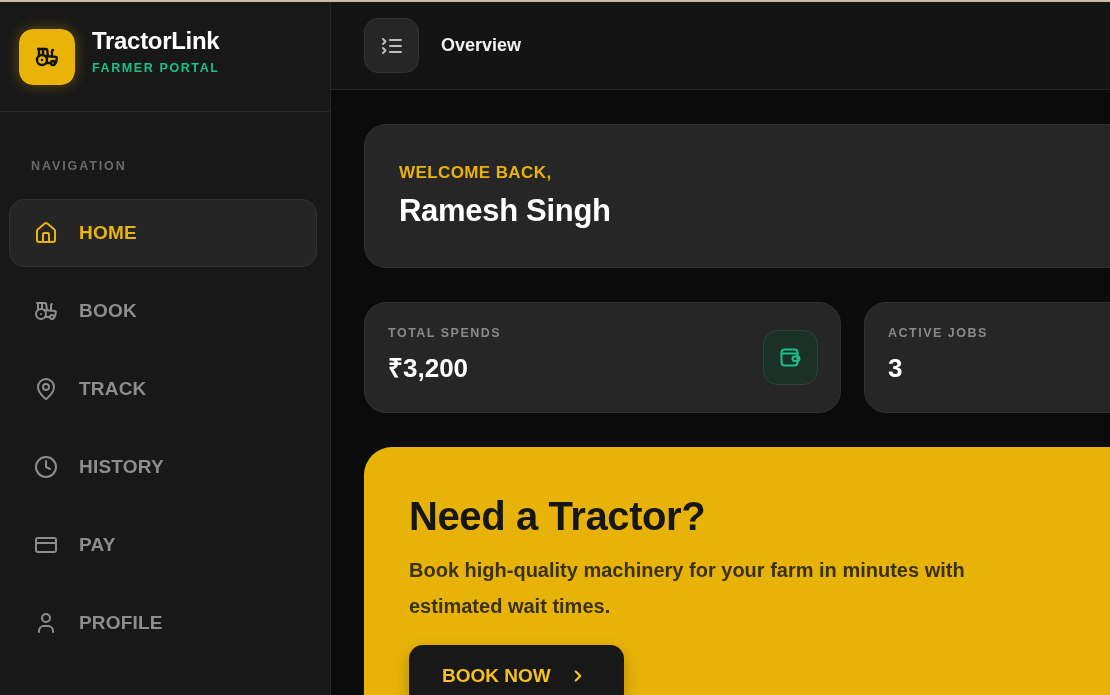 This screenshot has width=1110, height=695. What do you see at coordinates (163, 545) in the screenshot?
I see `nav-item: PAY` at bounding box center [163, 545].